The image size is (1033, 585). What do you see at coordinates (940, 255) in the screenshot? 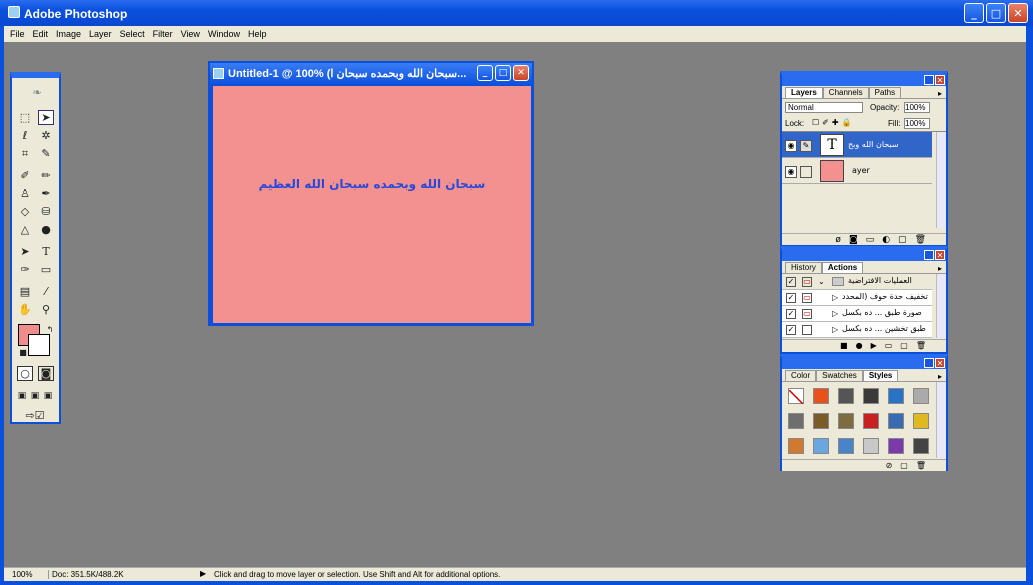
I see `actions-close-button: ✕` at bounding box center [940, 255].